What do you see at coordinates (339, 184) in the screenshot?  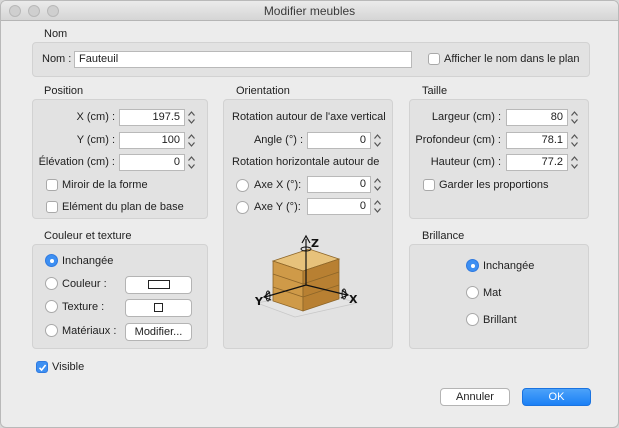 I see `axis-x-field: 0` at bounding box center [339, 184].